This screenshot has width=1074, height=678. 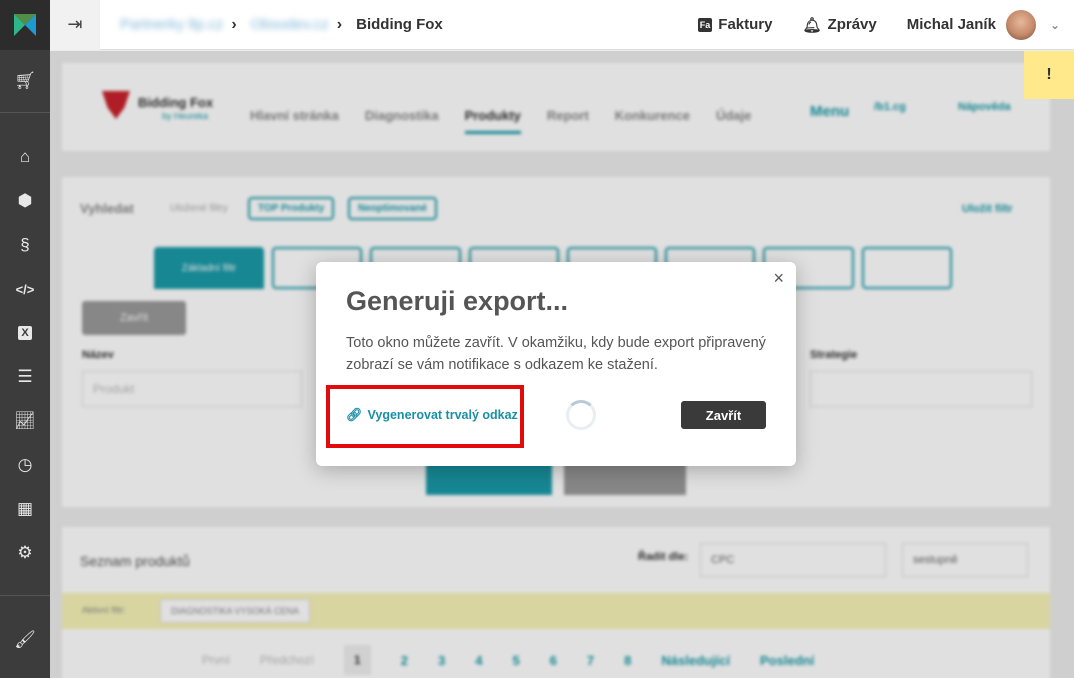 I want to click on home-icon: ⌂, so click(x=25, y=157).